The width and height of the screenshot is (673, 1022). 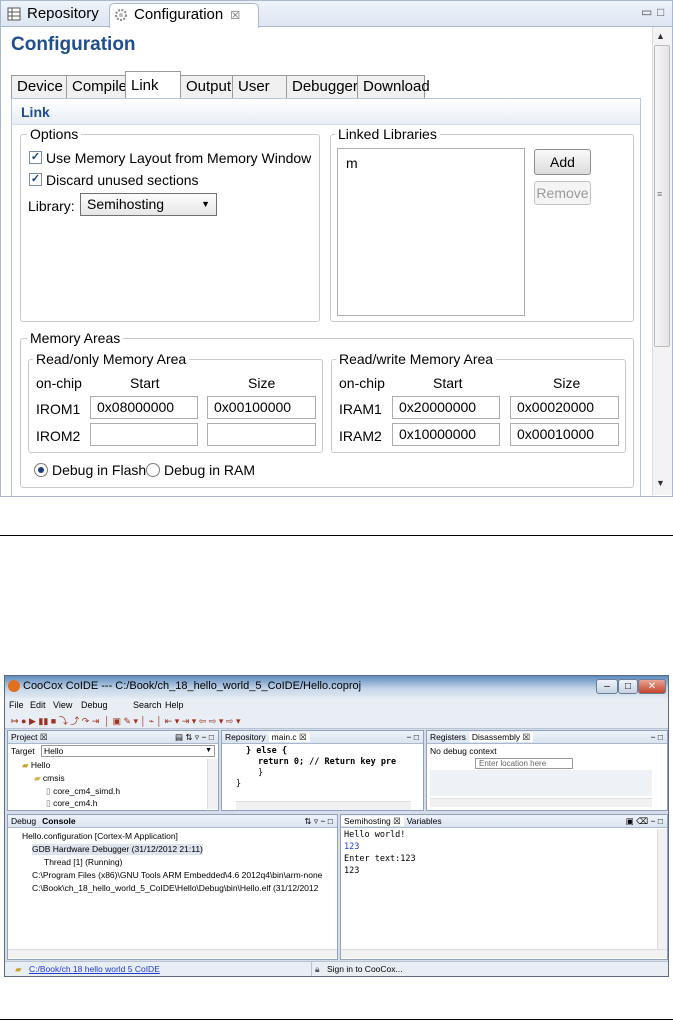 I want to click on debug-in-ram-label: Debug in RAM, so click(x=210, y=470).